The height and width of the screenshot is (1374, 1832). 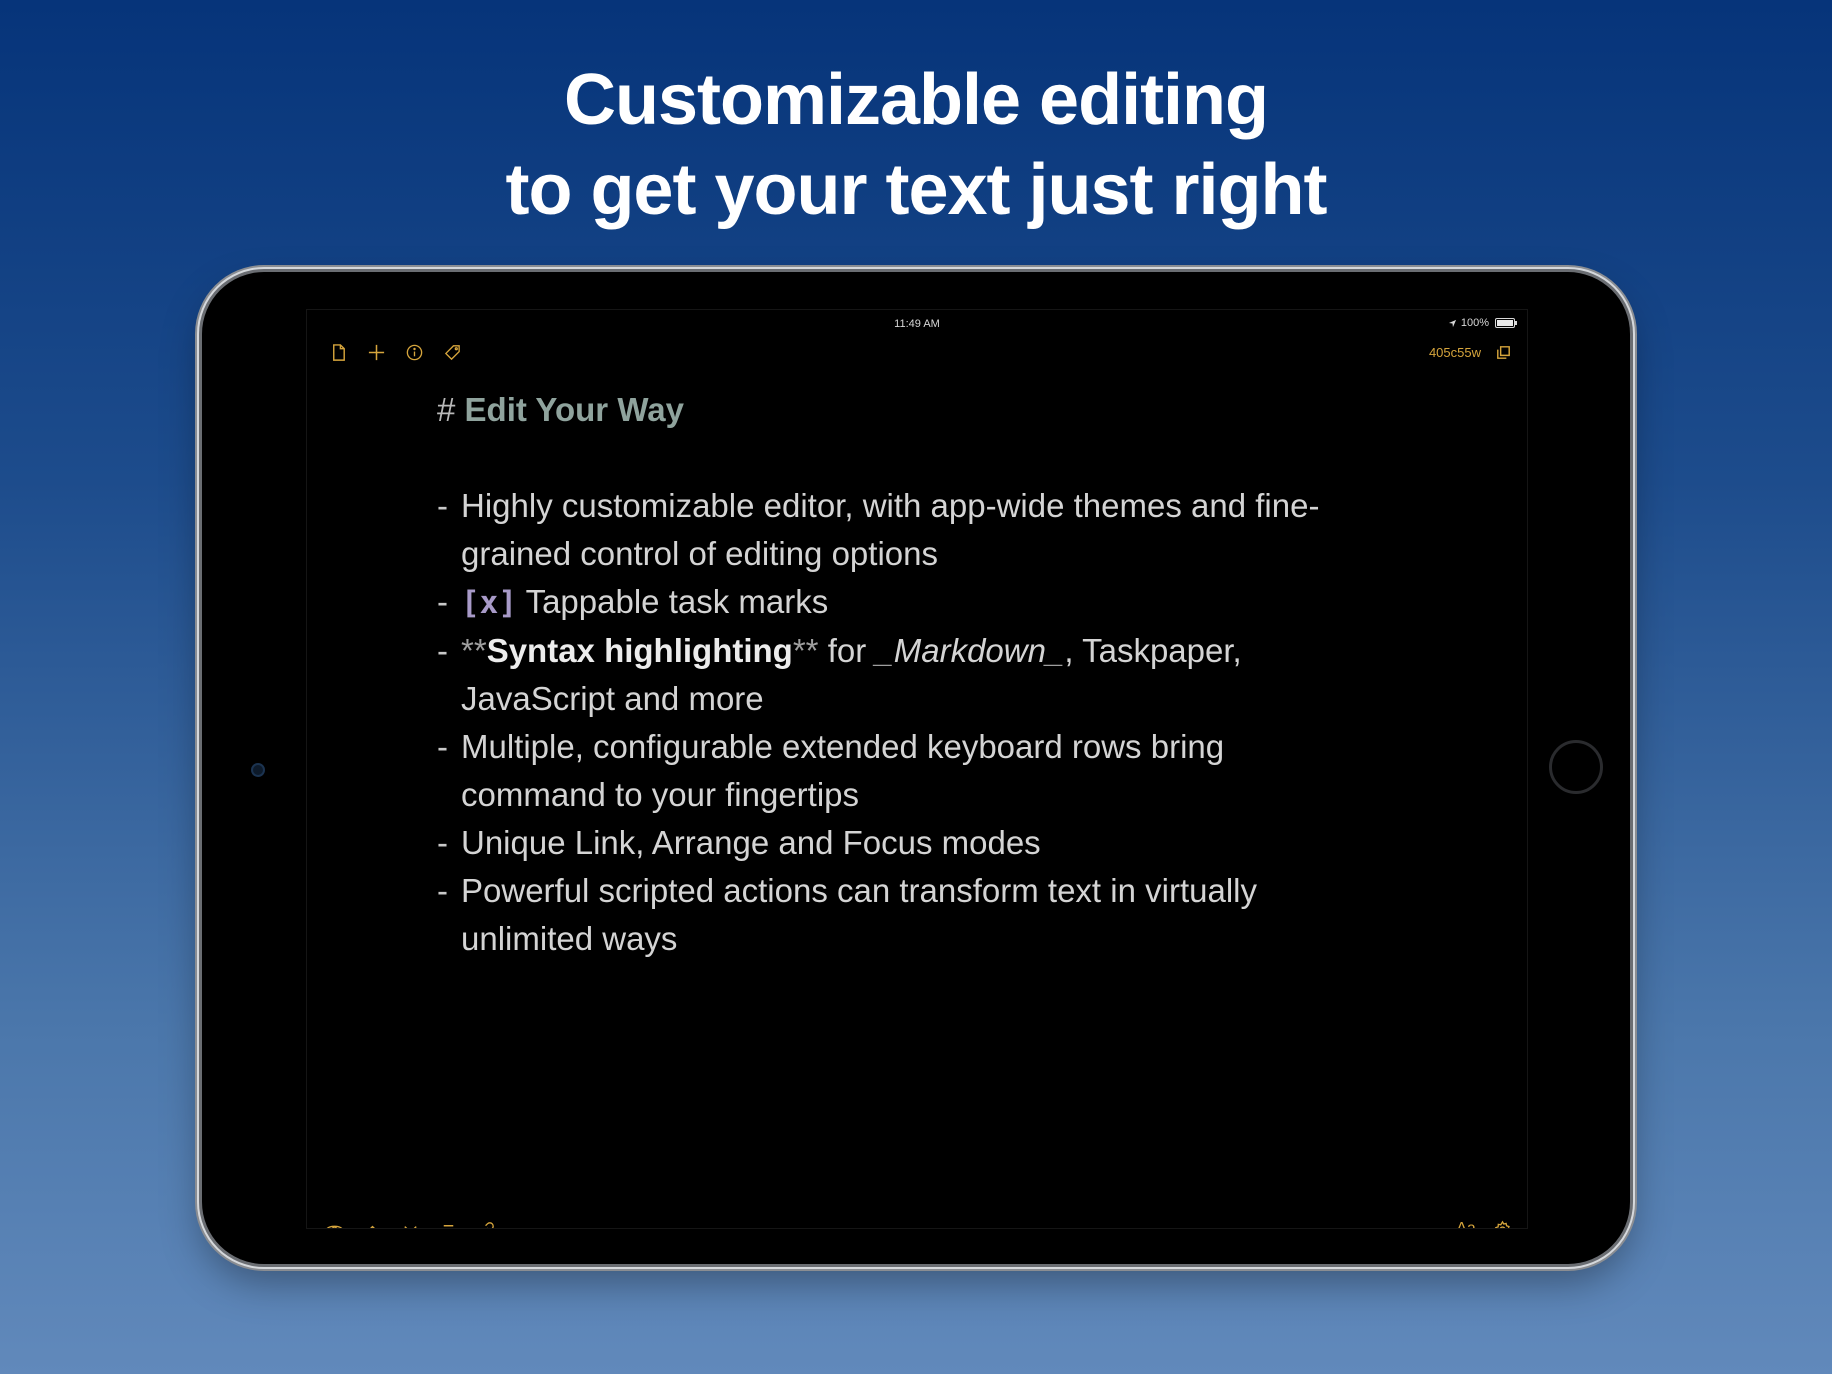 What do you see at coordinates (916, 100) in the screenshot?
I see `headline-line-1: Customizable editing` at bounding box center [916, 100].